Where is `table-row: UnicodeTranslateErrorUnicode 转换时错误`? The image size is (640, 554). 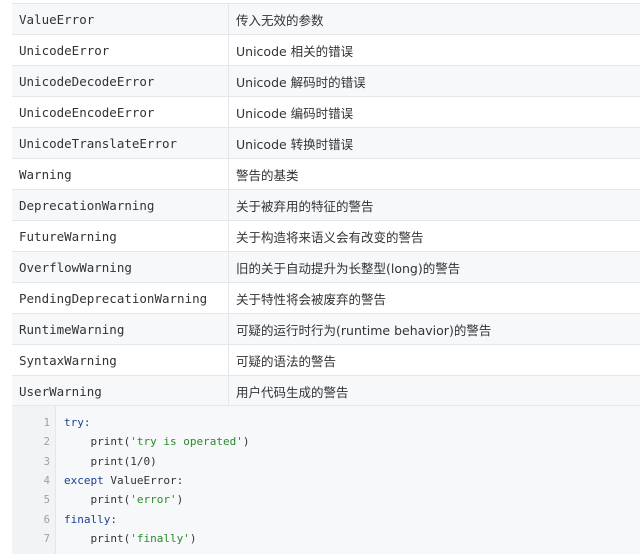 table-row: UnicodeTranslateErrorUnicode 转换时错误 is located at coordinates (326, 143).